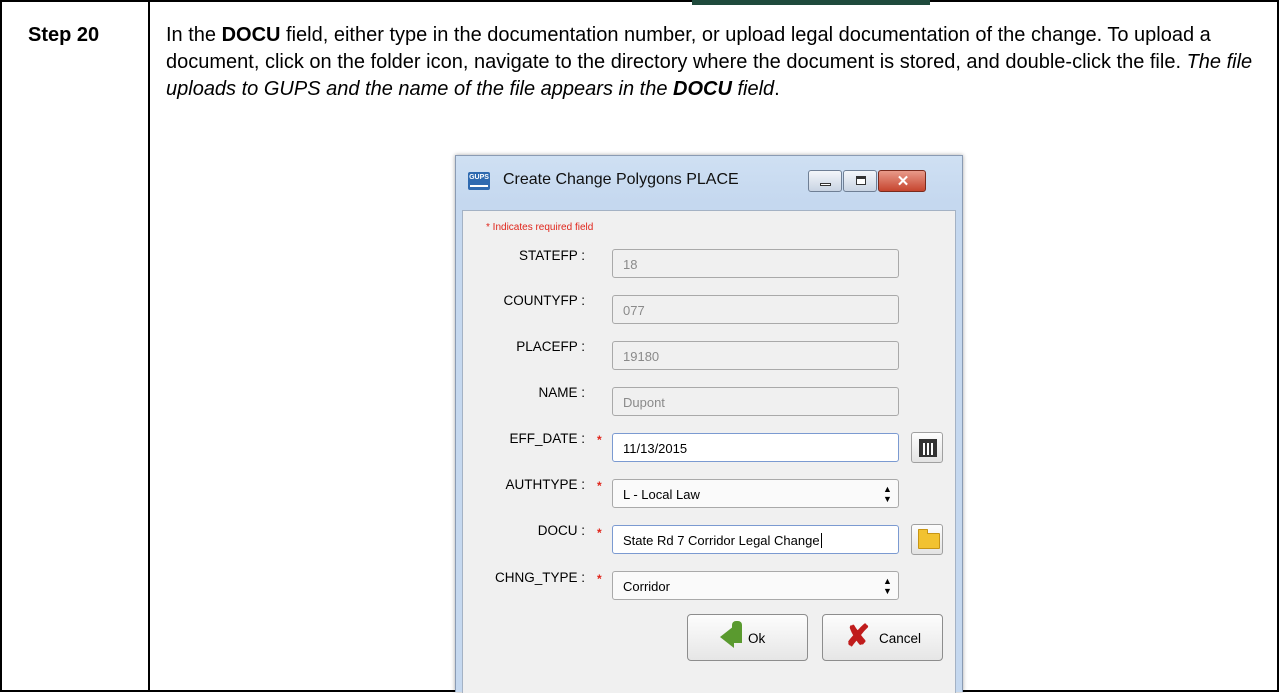 This screenshot has height=693, width=1279. Describe the element at coordinates (755, 447) in the screenshot. I see `eff-date-input: 11/13/2015` at that location.